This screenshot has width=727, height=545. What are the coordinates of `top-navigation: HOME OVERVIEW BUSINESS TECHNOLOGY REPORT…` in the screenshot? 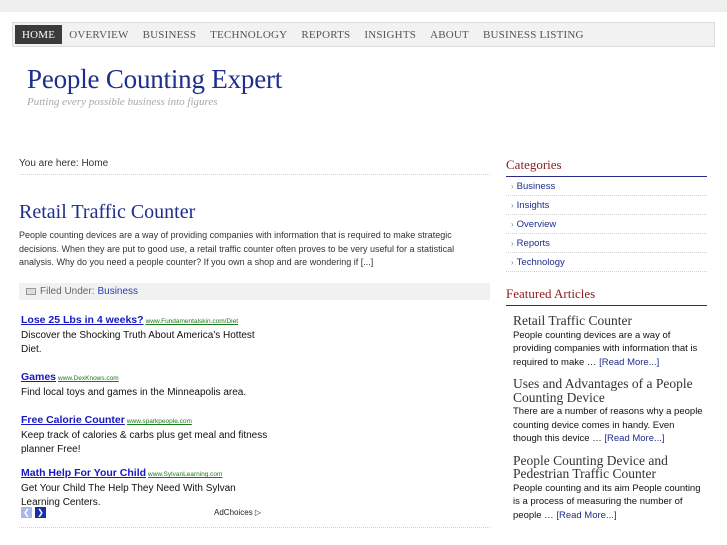 It's located at (363, 34).